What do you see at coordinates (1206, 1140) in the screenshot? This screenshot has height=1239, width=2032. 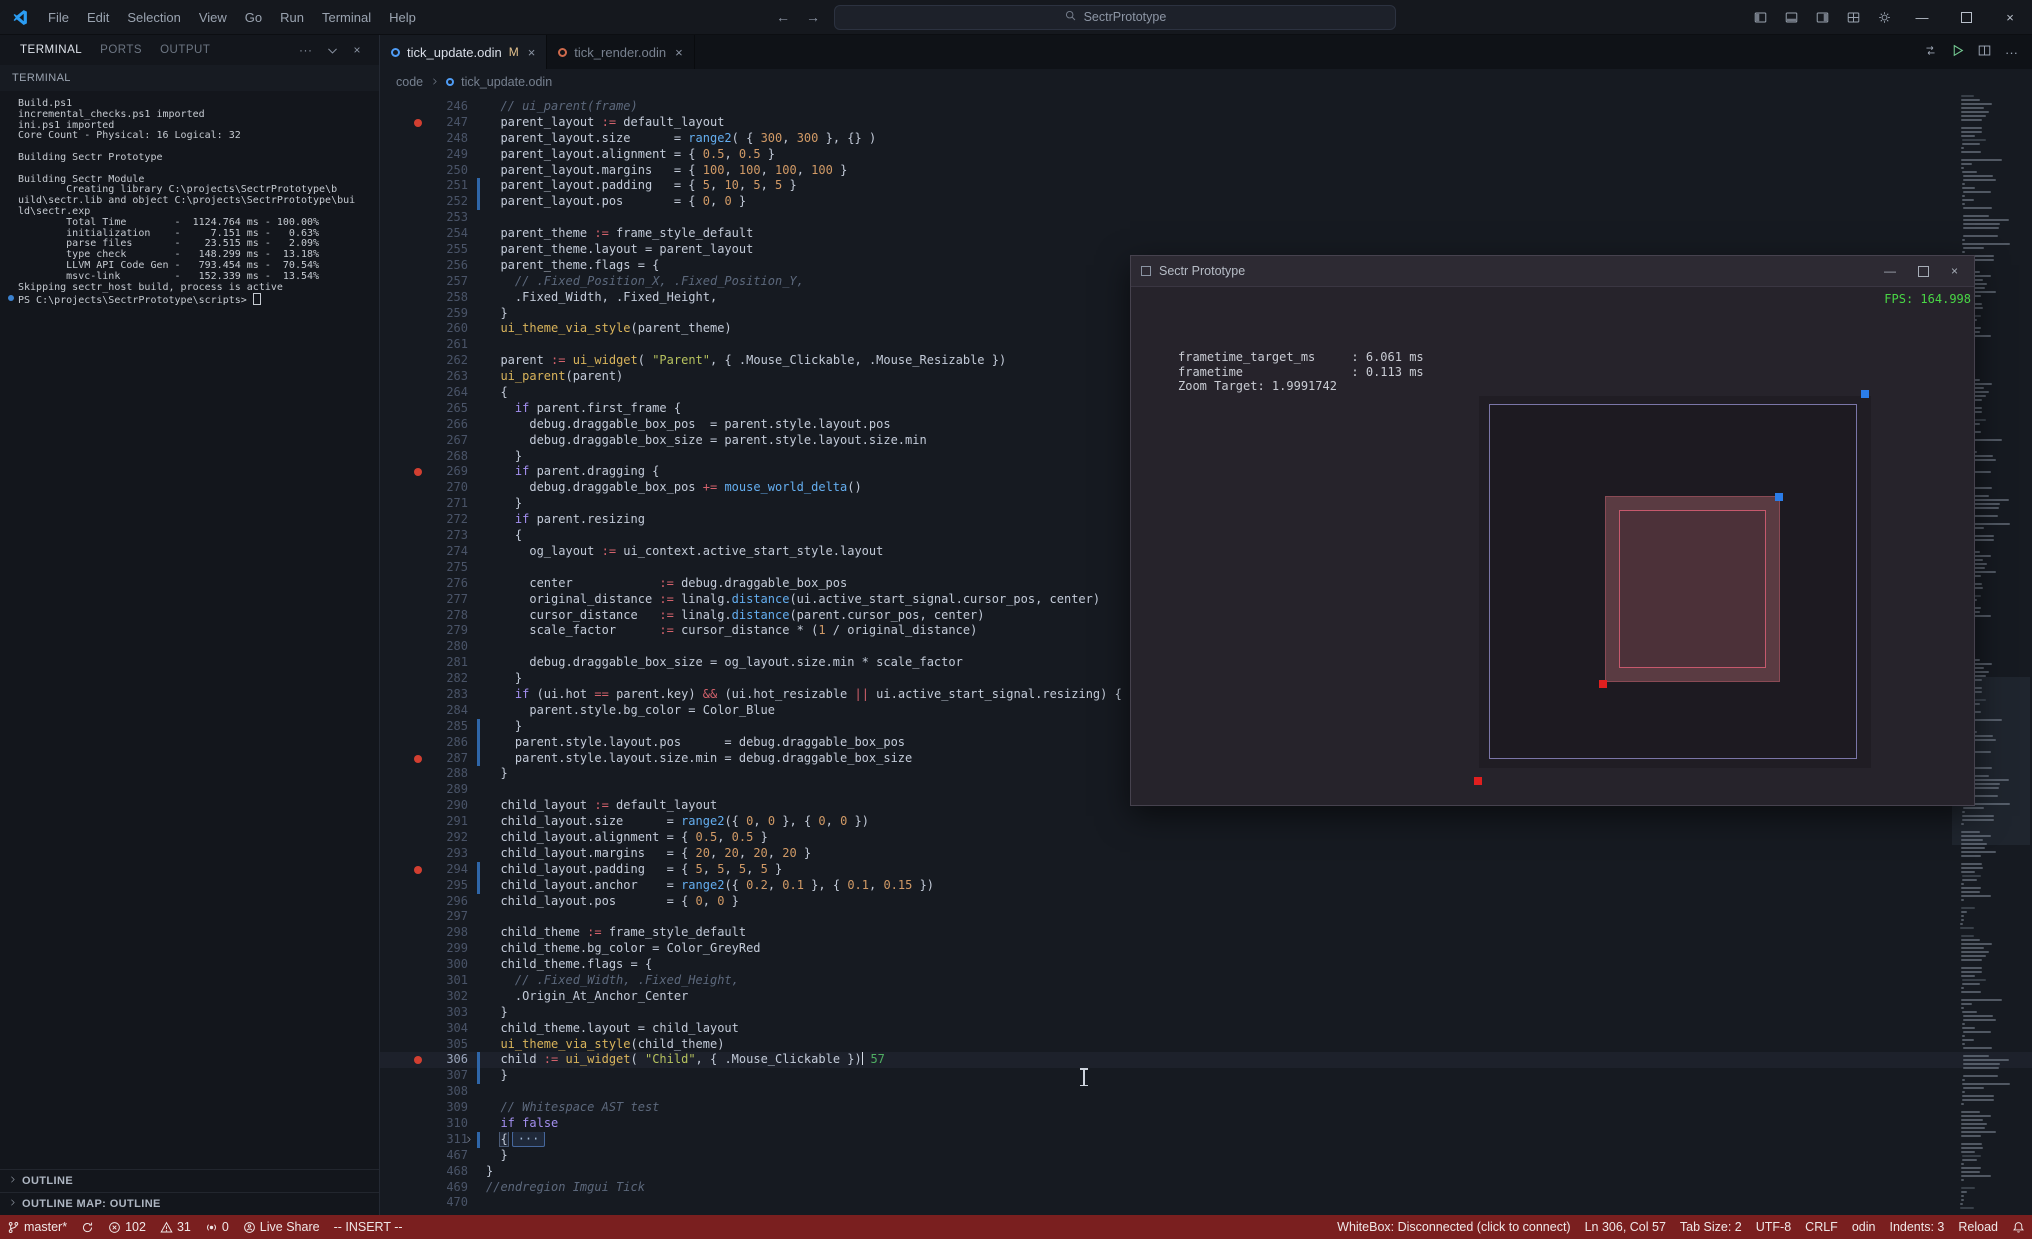 I see `code-line-311: 311 {···` at bounding box center [1206, 1140].